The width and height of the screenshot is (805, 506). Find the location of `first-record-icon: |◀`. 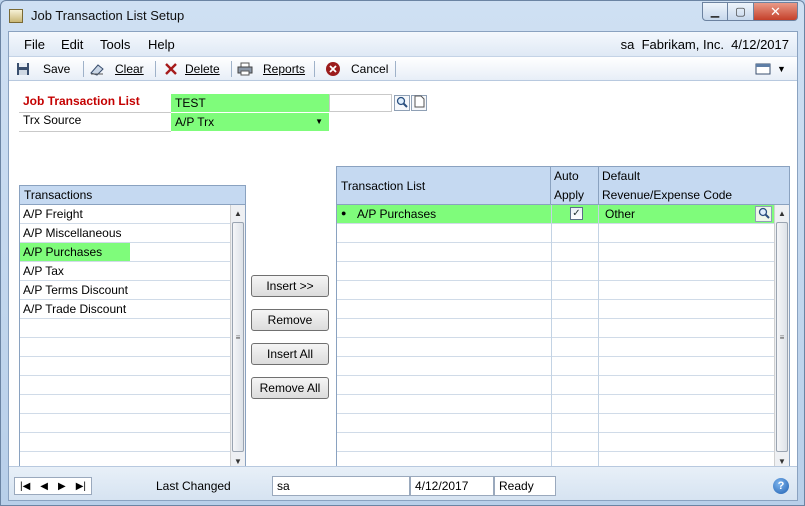

first-record-icon: |◀ is located at coordinates (25, 486).